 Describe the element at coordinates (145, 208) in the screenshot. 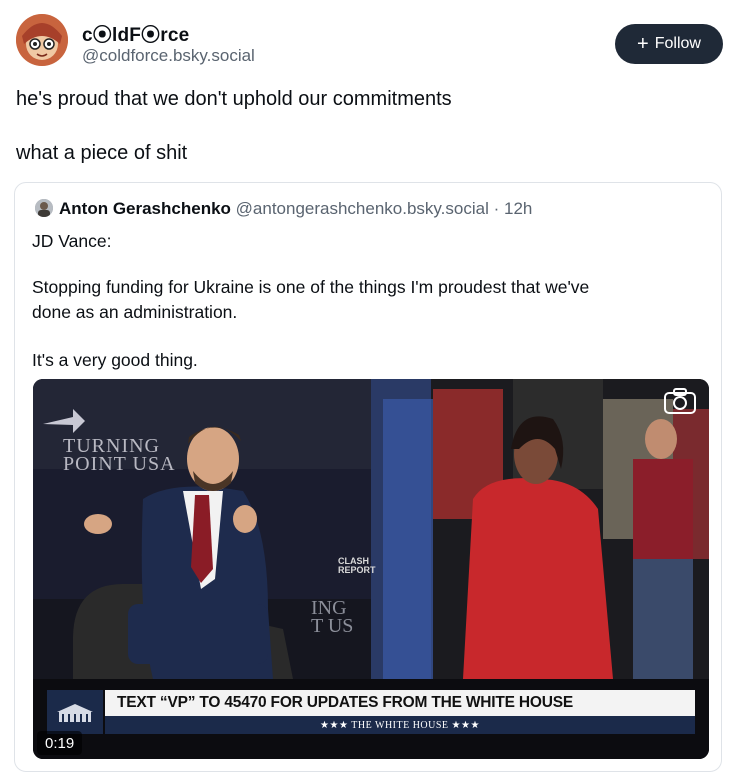

I see `quoted-author-name: Anton Gerashchenko` at that location.